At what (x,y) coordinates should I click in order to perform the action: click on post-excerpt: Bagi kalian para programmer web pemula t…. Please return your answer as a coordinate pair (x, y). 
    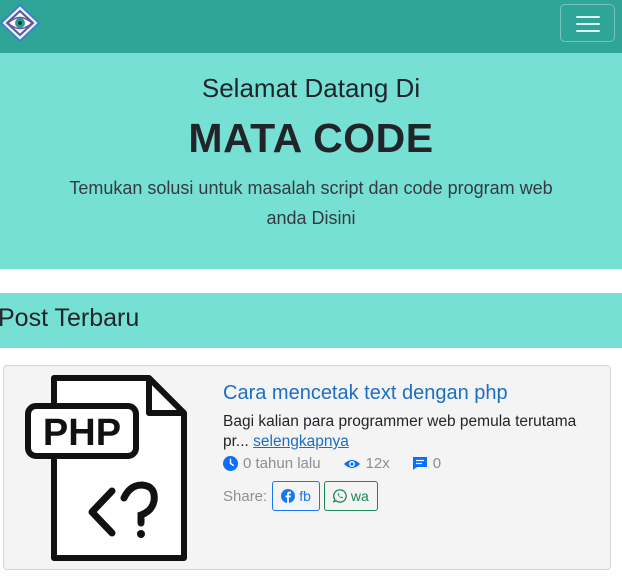
    Looking at the image, I should click on (409, 432).